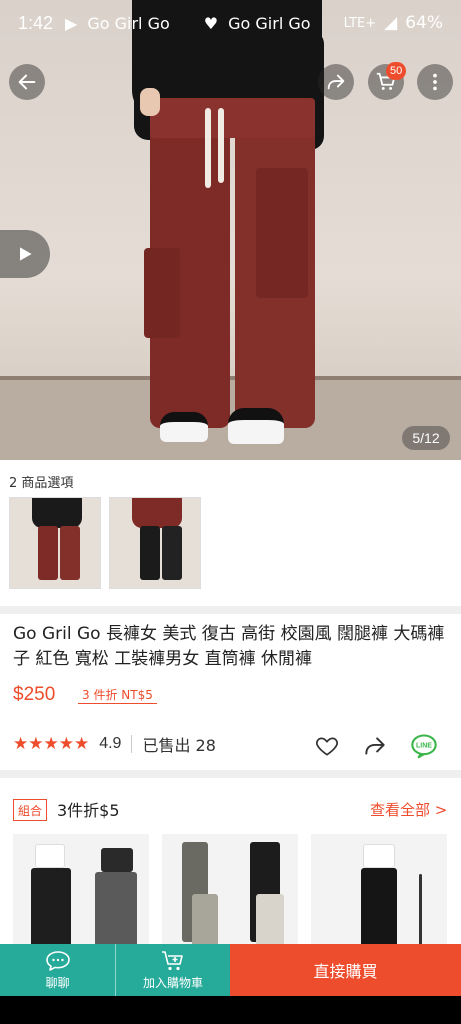 The image size is (461, 1024). What do you see at coordinates (51, 744) in the screenshot?
I see `rating-stars: ★★★★★` at bounding box center [51, 744].